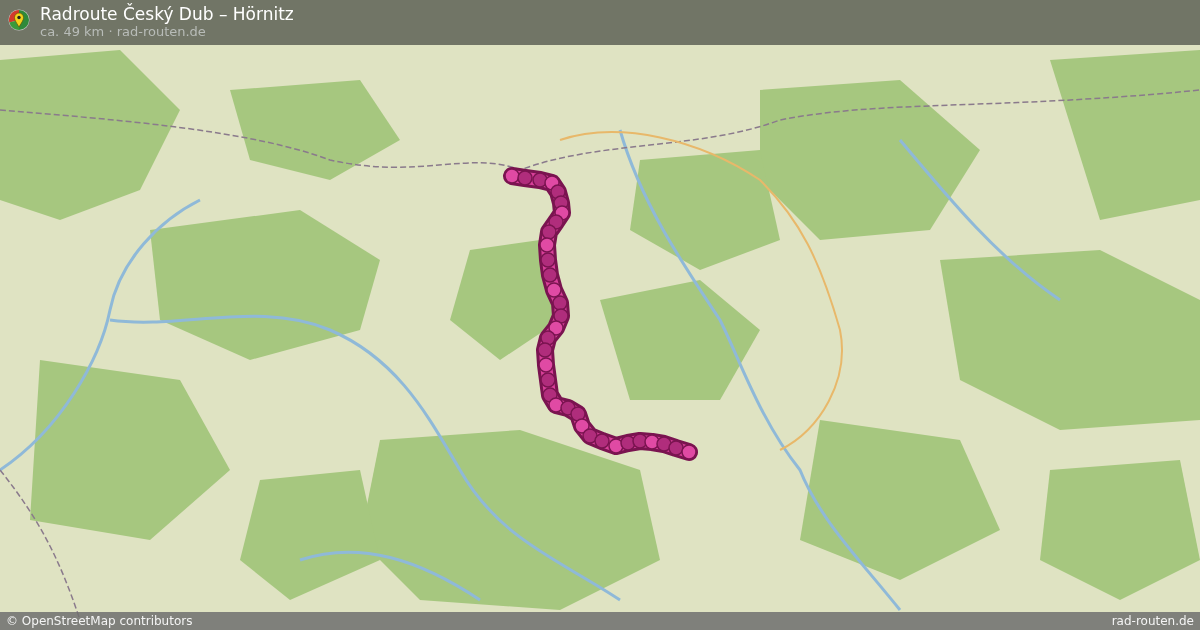 The image size is (1200, 630). Describe the element at coordinates (99, 621) in the screenshot. I see `attribution-text: © OpenStreetMap contributors` at that location.